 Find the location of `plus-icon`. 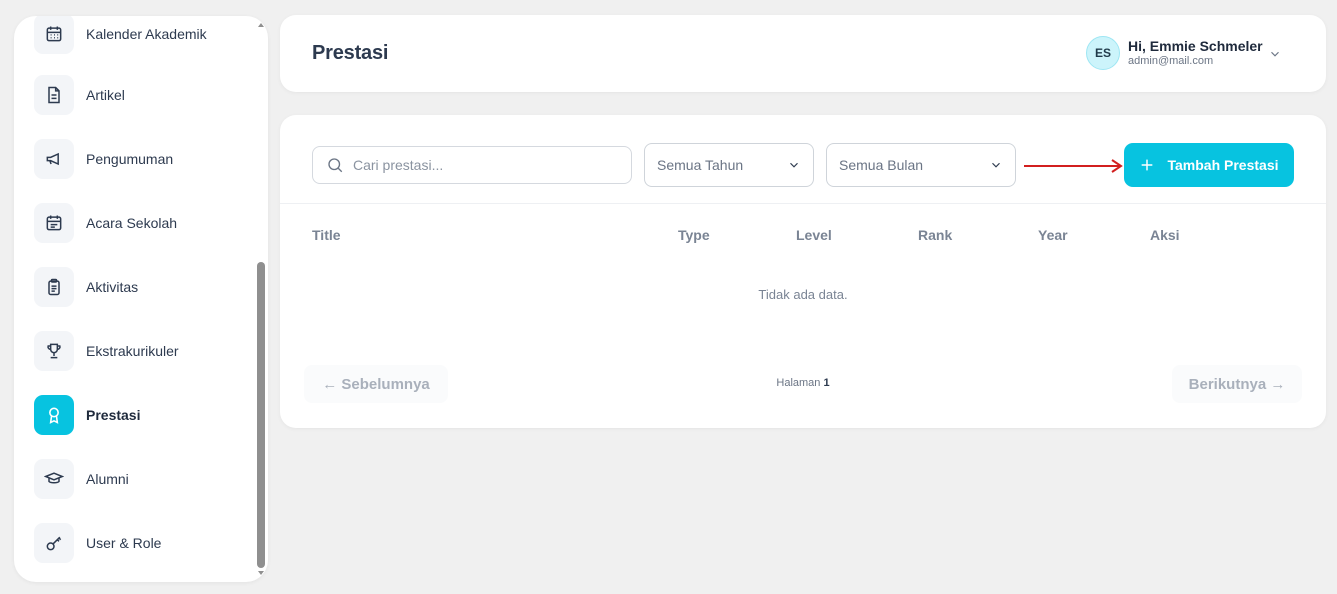

plus-icon is located at coordinates (1147, 165).